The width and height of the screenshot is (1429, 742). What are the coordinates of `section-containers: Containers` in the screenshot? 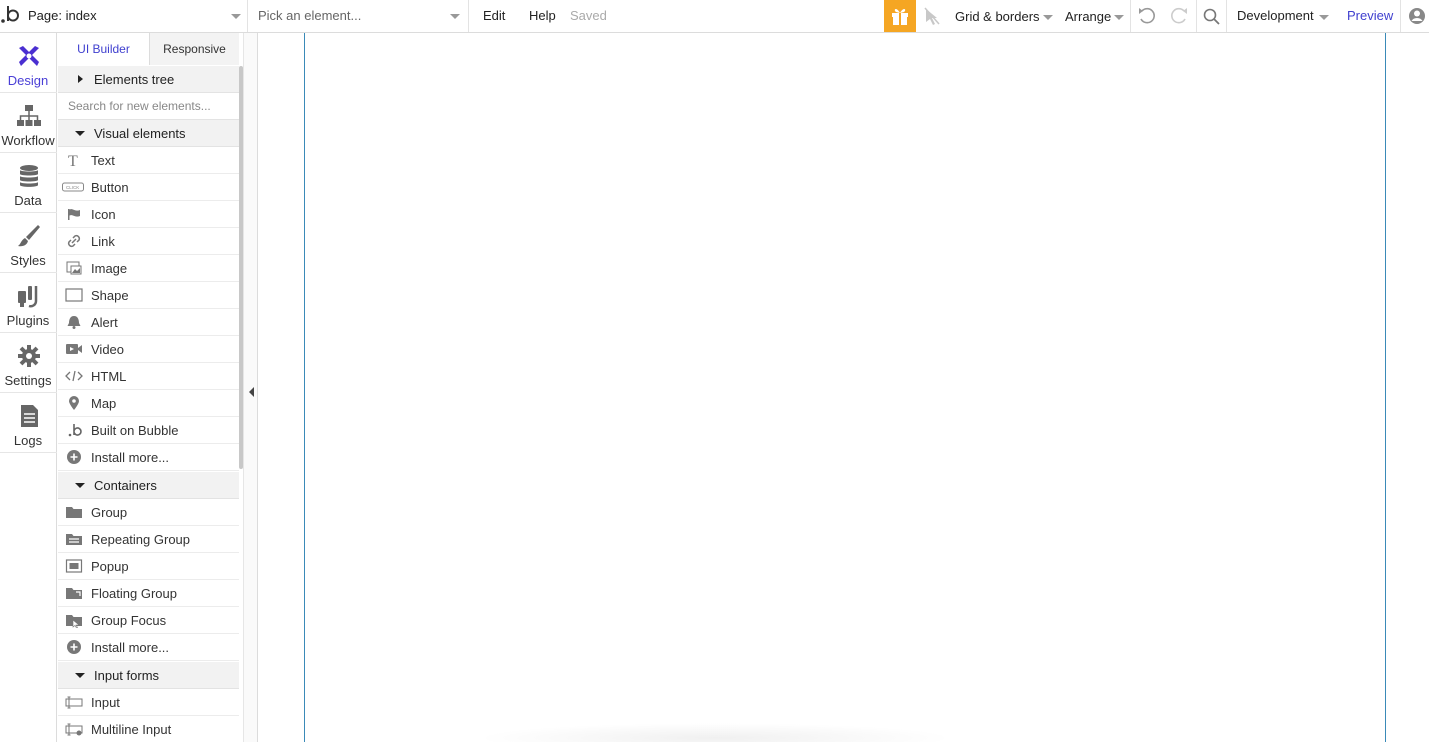 It's located at (148, 485).